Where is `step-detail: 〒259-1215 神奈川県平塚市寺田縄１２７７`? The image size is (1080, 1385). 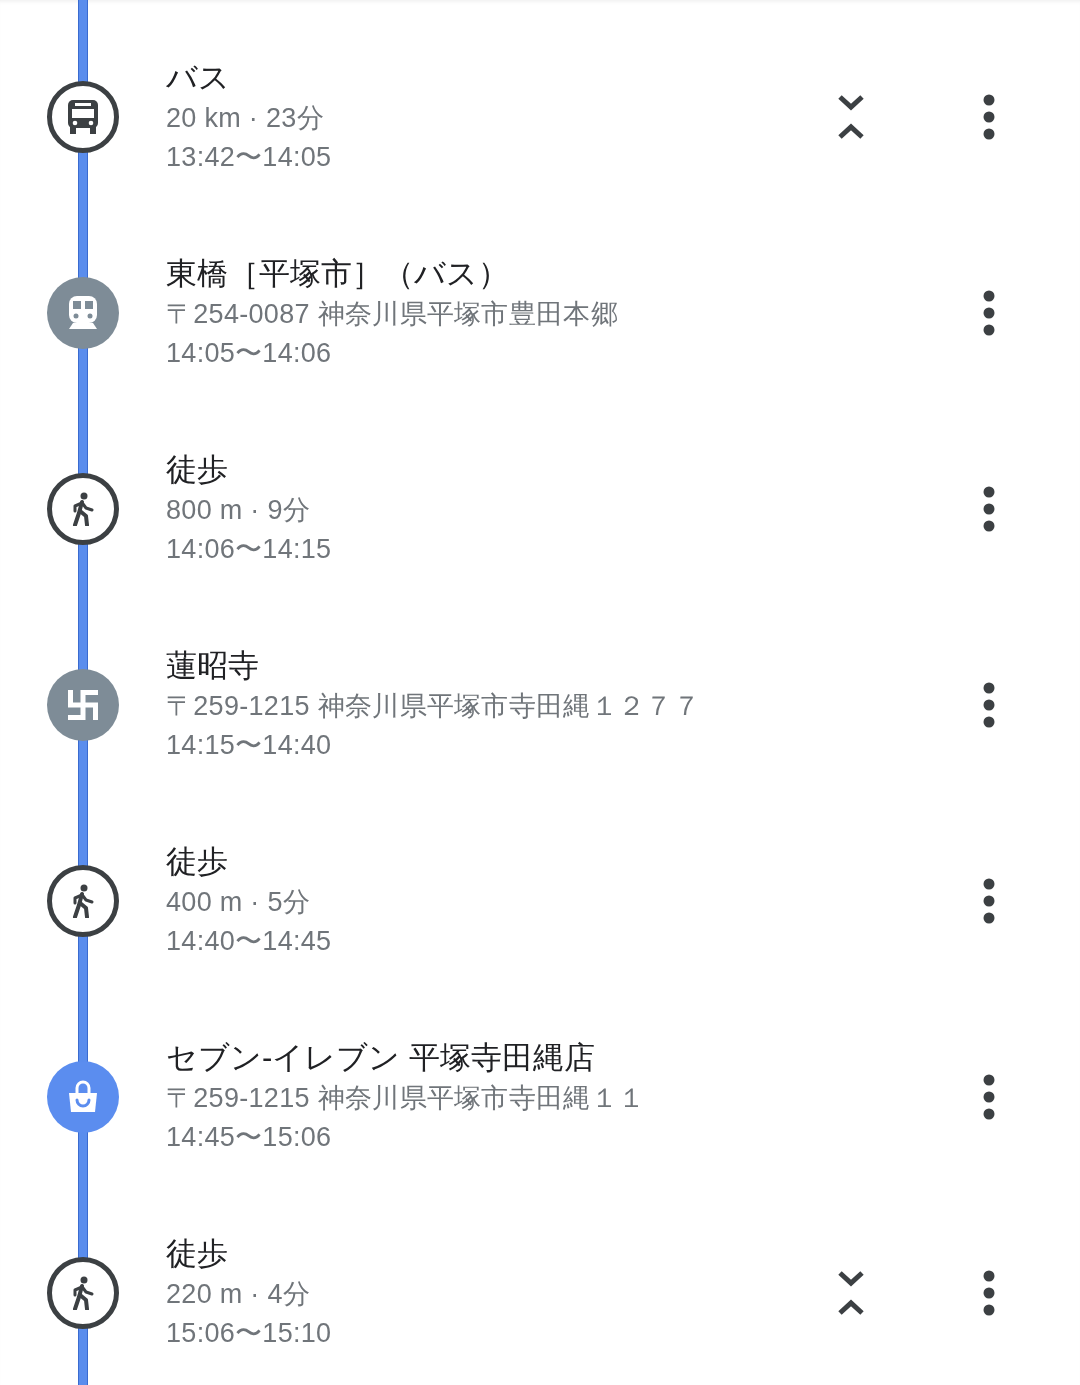
step-detail: 〒259-1215 神奈川県平塚市寺田縄１２７７ is located at coordinates (433, 706).